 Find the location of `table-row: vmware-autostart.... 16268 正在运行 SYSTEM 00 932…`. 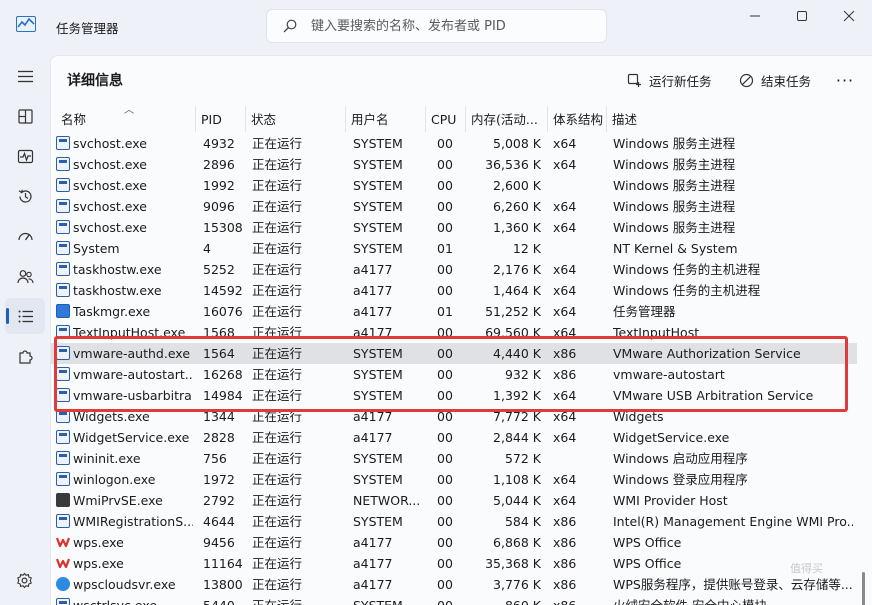

table-row: vmware-autostart.... 16268 正在运行 SYSTEM 00 932… is located at coordinates (454, 374).